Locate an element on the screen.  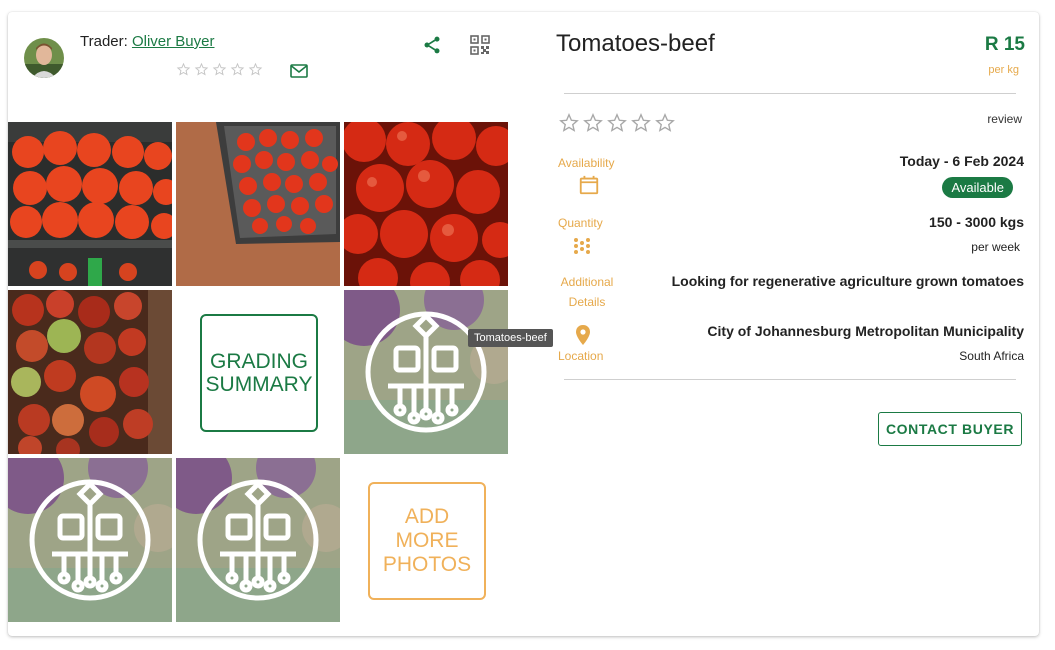
trader-line: Trader: Oliver Buyer is located at coordinates (147, 41).